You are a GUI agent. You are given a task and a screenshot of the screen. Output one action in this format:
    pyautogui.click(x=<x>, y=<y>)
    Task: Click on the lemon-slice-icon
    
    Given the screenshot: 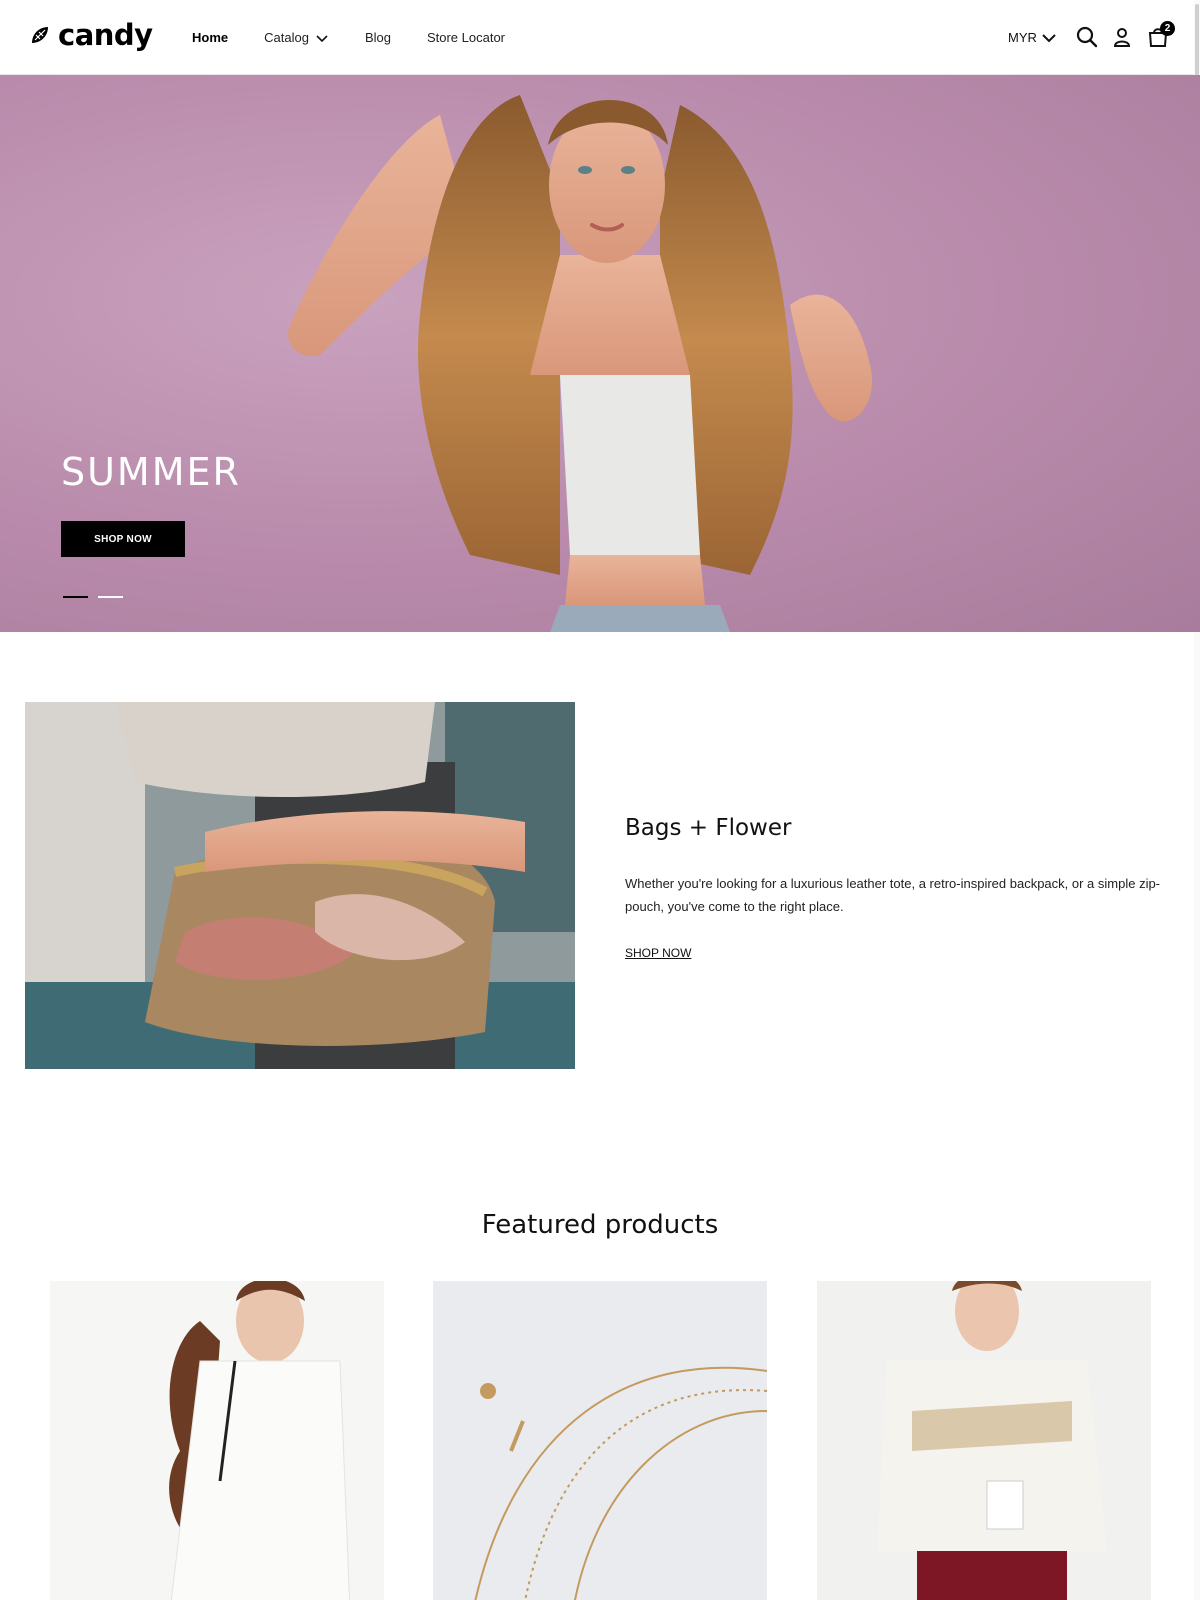 What is the action you would take?
    pyautogui.click(x=40, y=35)
    